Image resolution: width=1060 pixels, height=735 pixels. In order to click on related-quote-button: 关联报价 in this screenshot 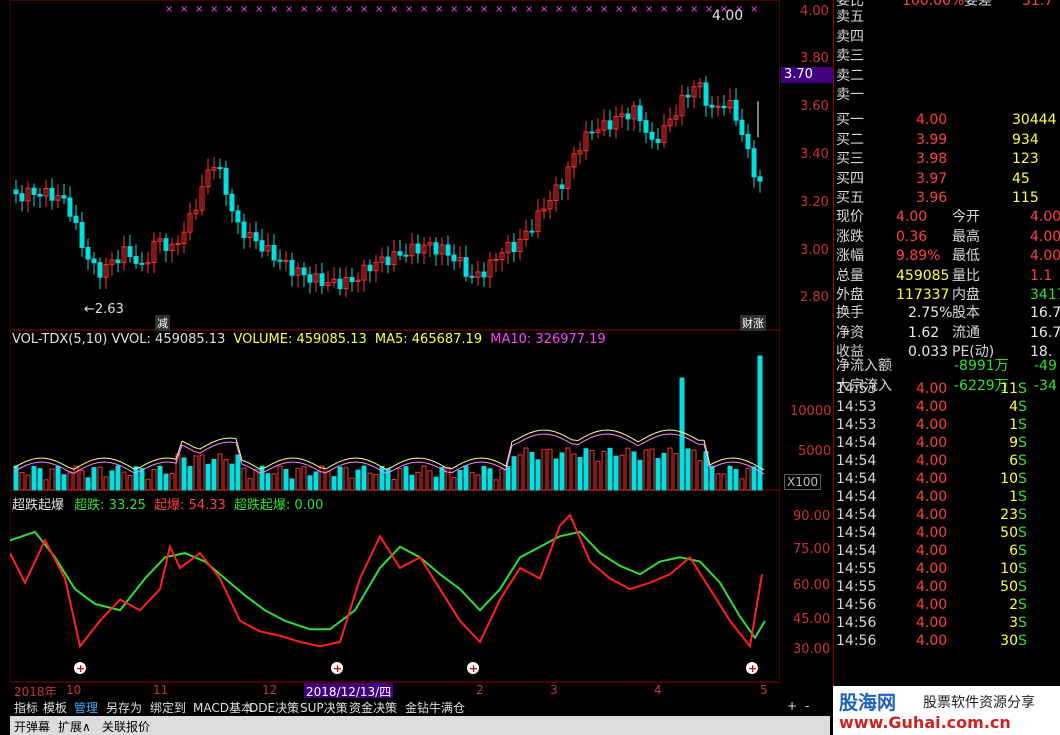, I will do `click(126, 726)`.